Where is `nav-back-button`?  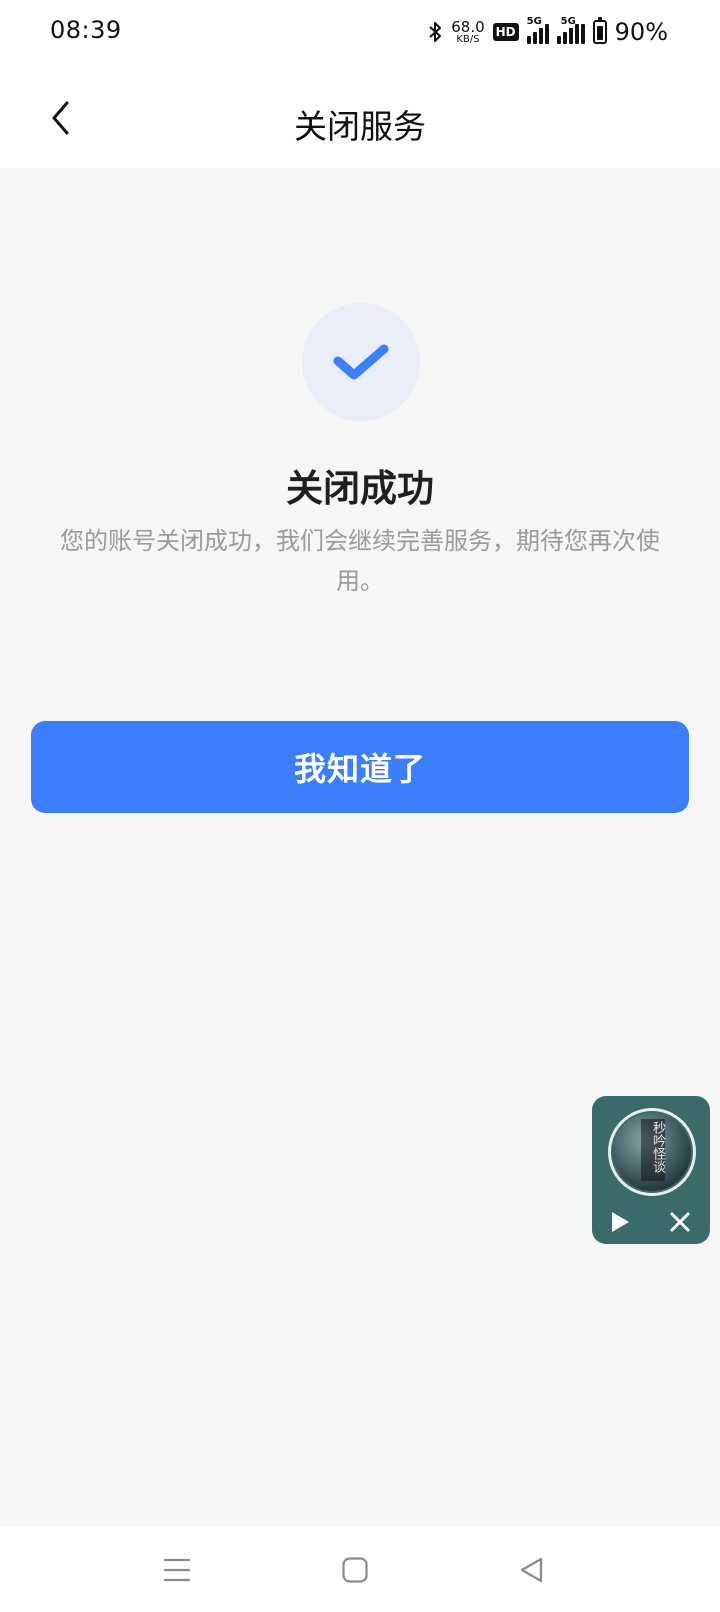 nav-back-button is located at coordinates (532, 1570).